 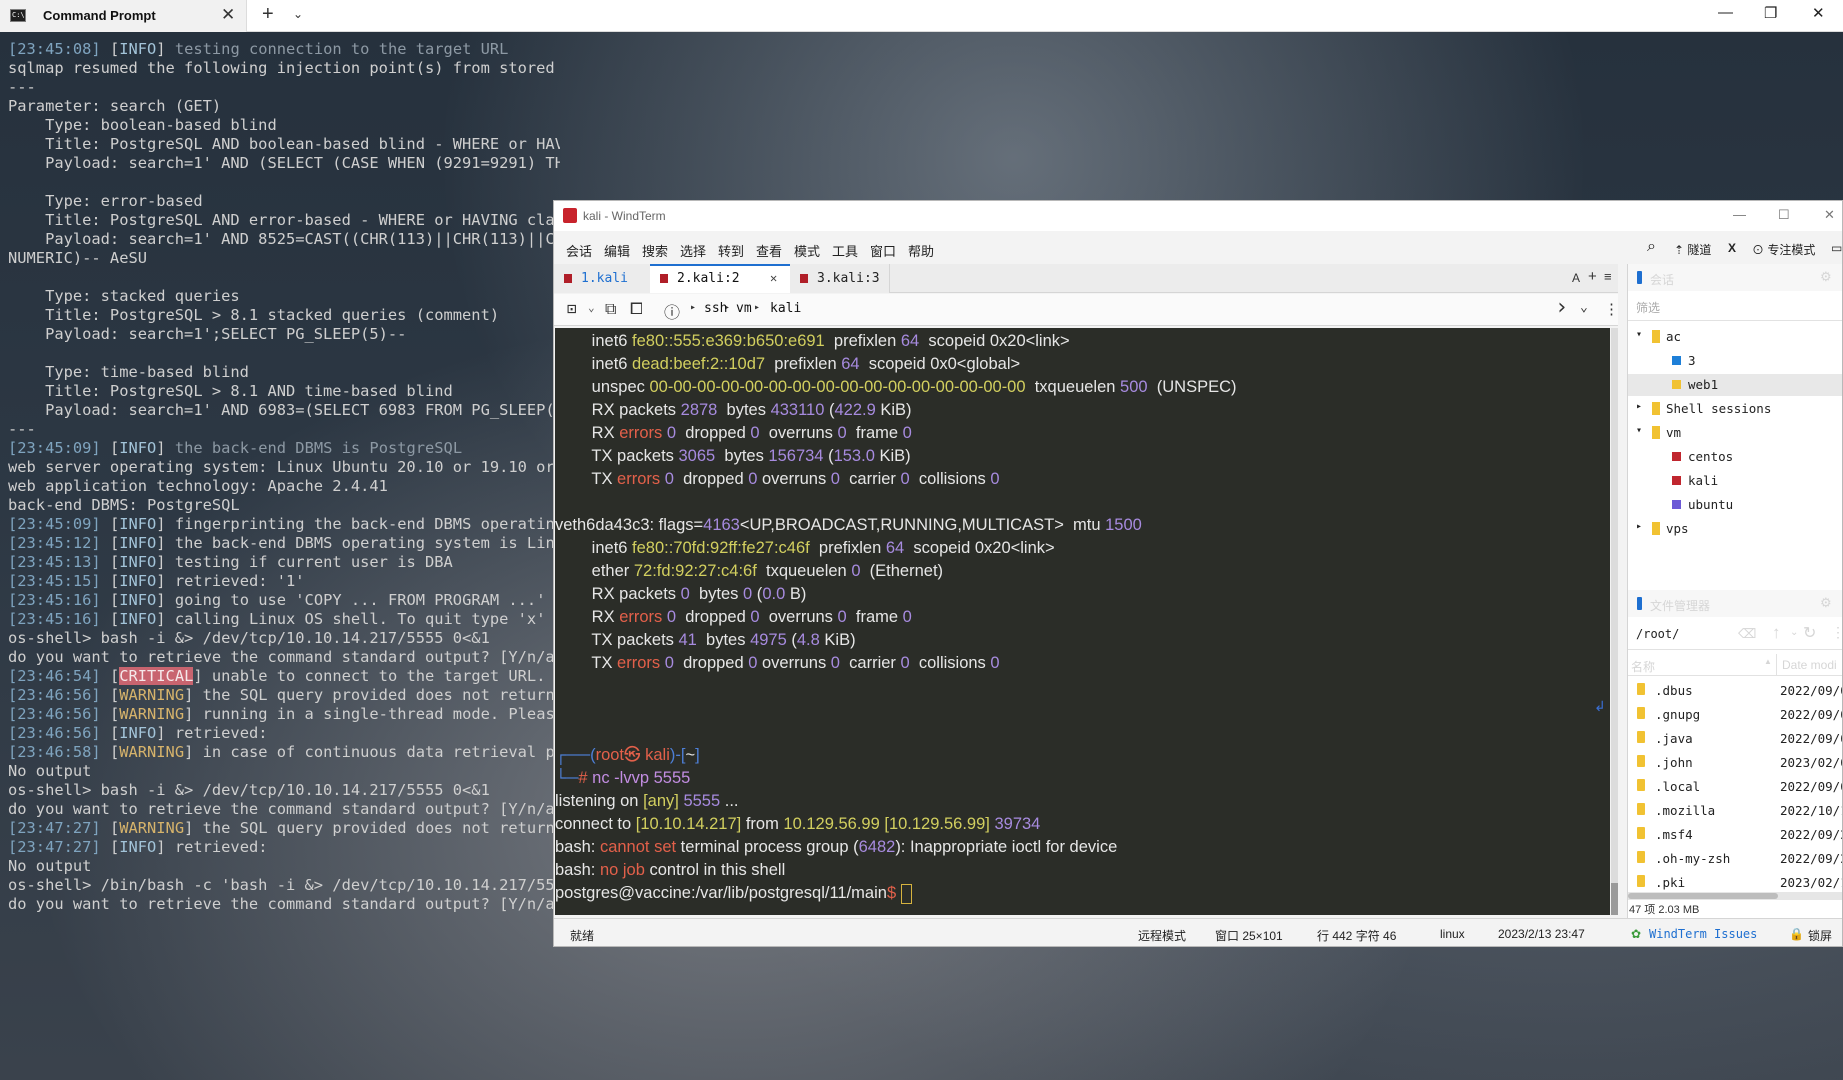 I want to click on console-text: 0, so click(x=835, y=479).